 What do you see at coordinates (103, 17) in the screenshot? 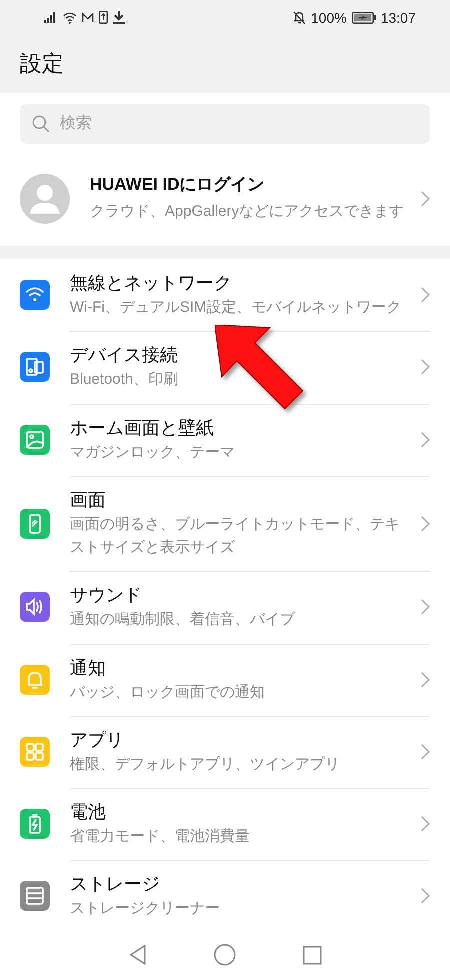
I see `phone-icon` at bounding box center [103, 17].